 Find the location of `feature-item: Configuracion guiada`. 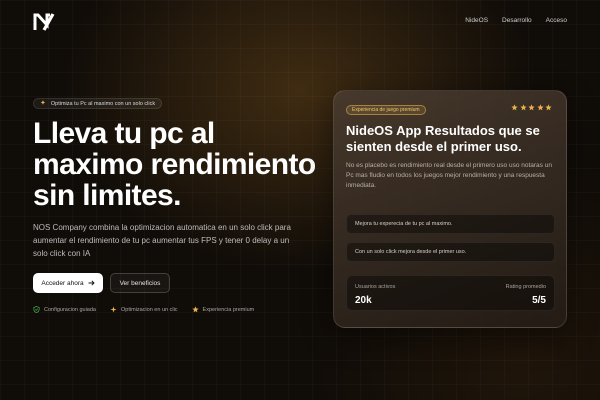

feature-item: Configuracion guiada is located at coordinates (64, 309).